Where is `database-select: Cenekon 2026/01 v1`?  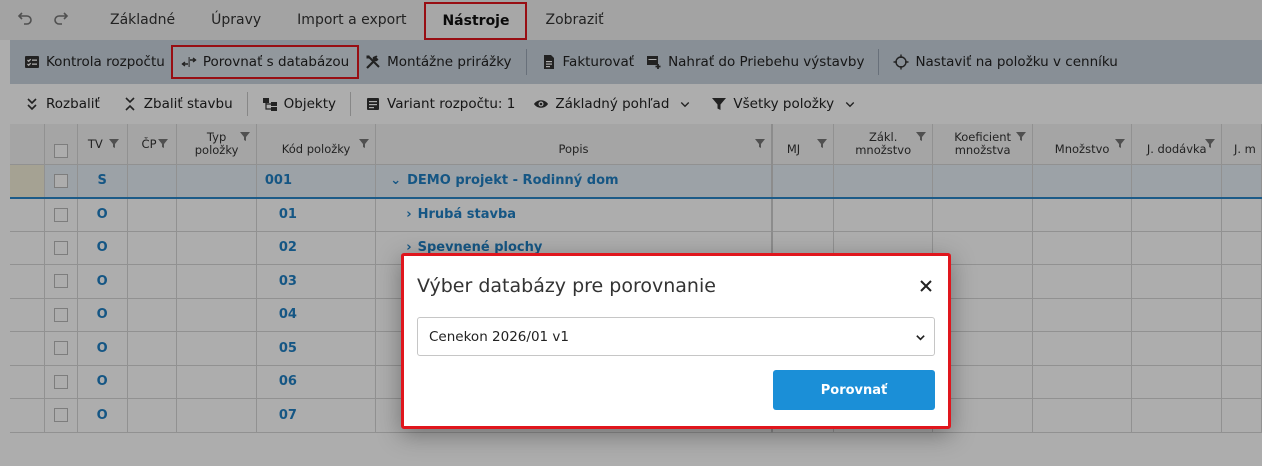
database-select: Cenekon 2026/01 v1 is located at coordinates (676, 336).